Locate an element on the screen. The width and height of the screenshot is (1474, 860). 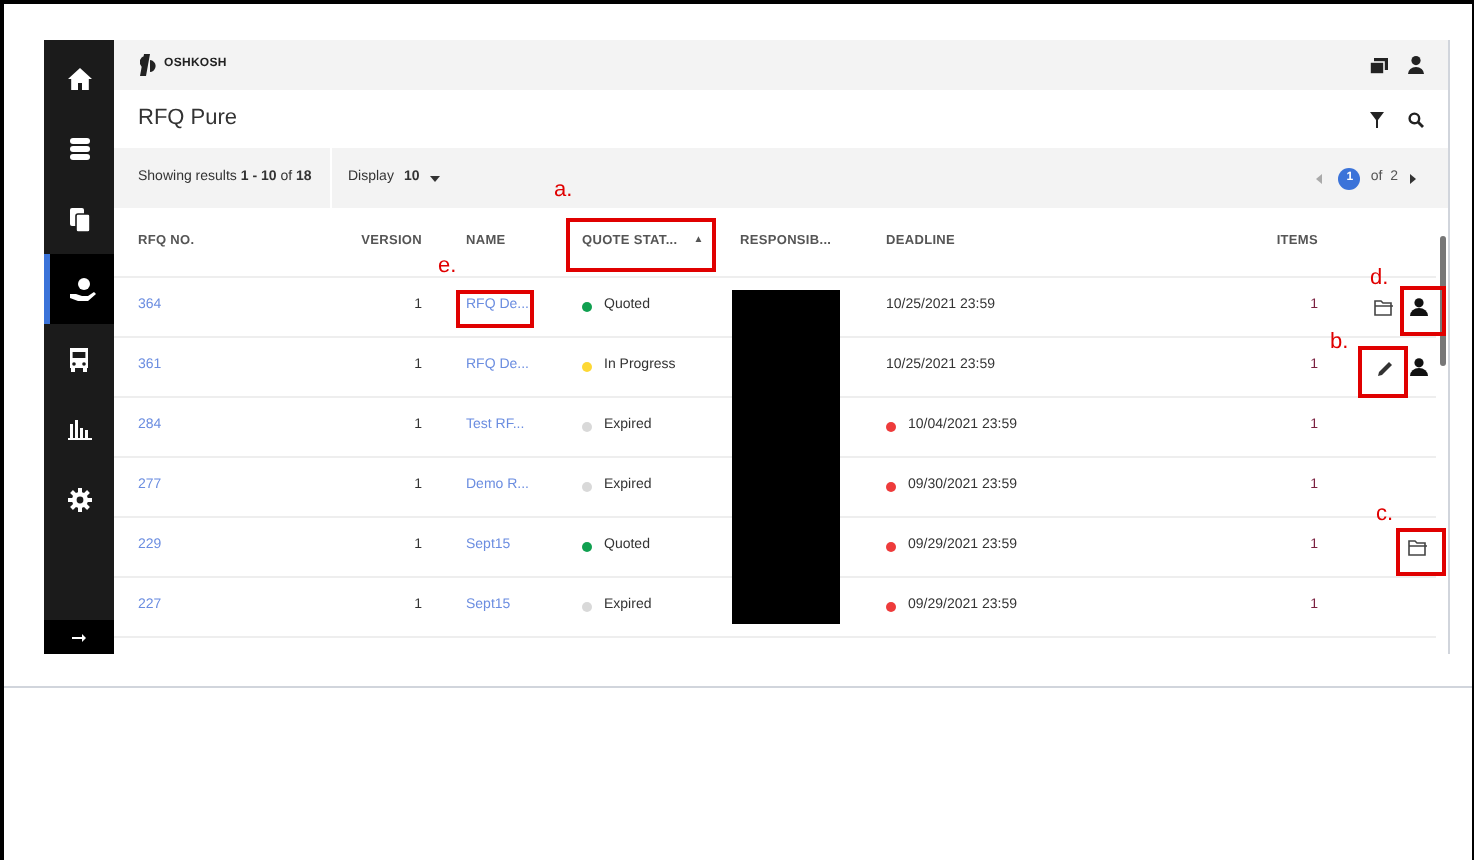
copies-icon is located at coordinates (79, 219).